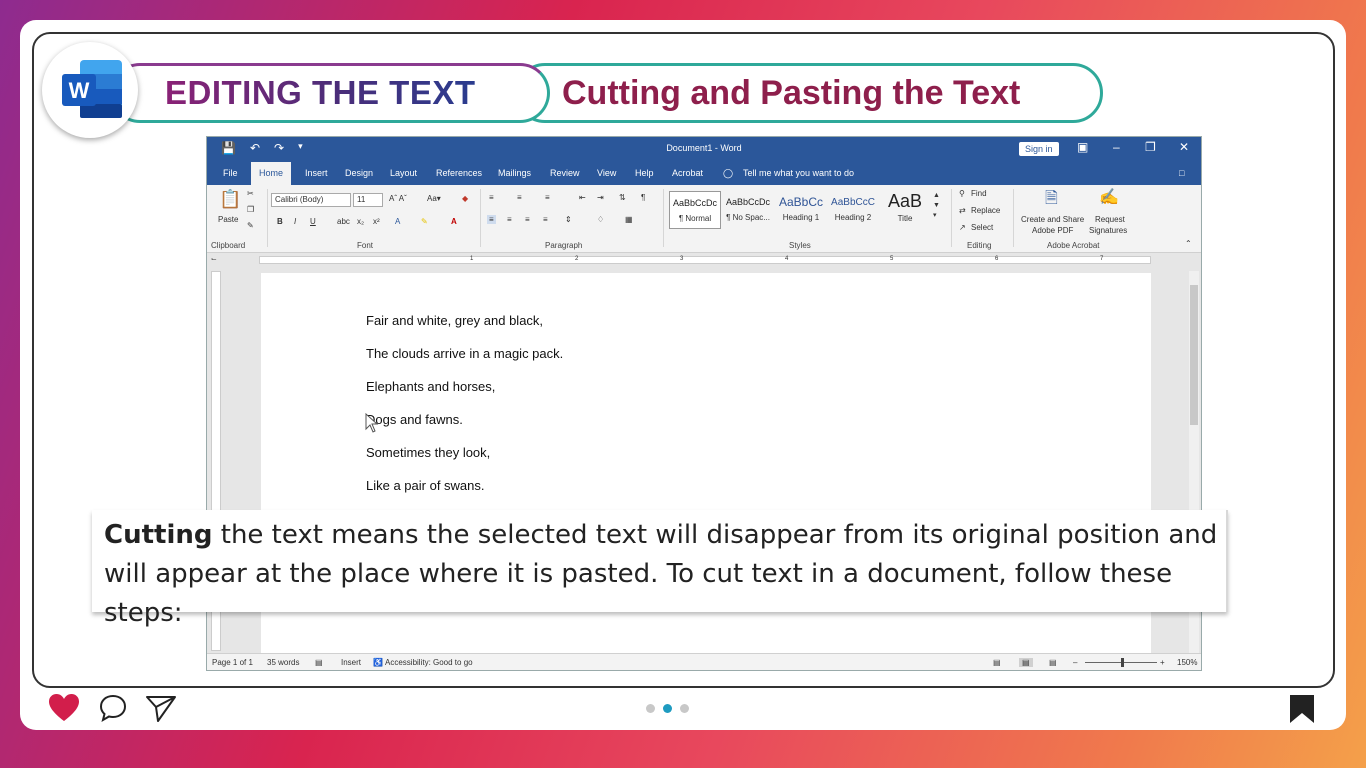 The image size is (1366, 768). I want to click on create-pdf-icon: 🗎, so click(1051, 200).